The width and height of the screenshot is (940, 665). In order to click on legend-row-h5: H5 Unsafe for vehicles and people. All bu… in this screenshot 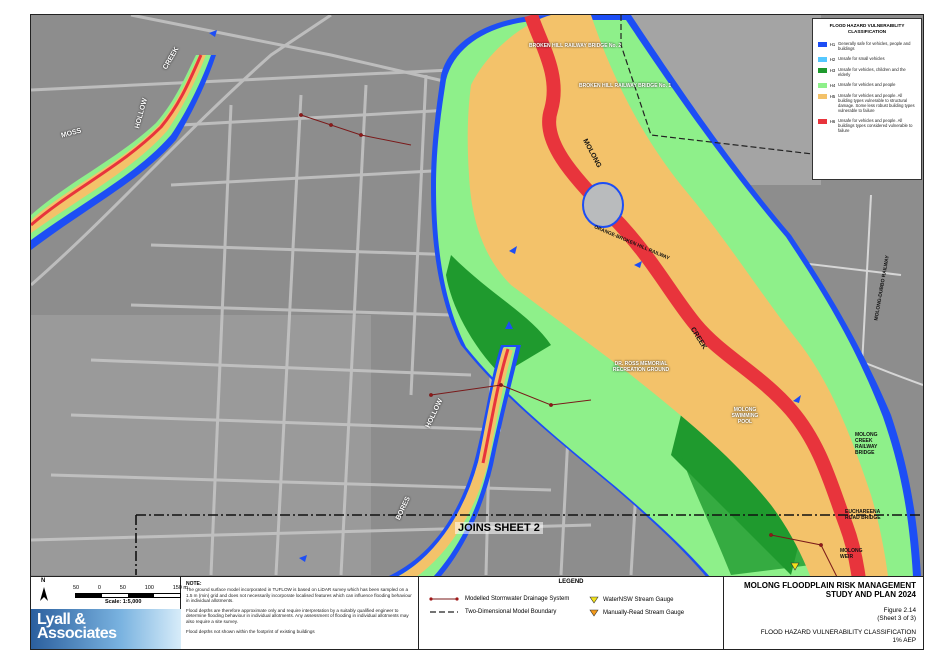, I will do `click(867, 103)`.